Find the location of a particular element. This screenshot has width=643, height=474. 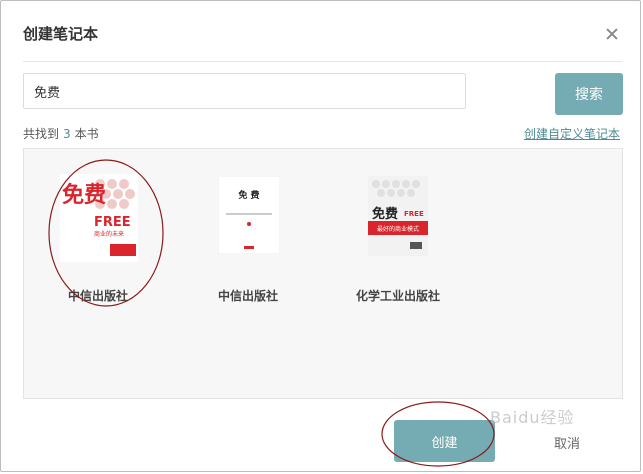

cover-line: 最好的商业模式 is located at coordinates (398, 229).